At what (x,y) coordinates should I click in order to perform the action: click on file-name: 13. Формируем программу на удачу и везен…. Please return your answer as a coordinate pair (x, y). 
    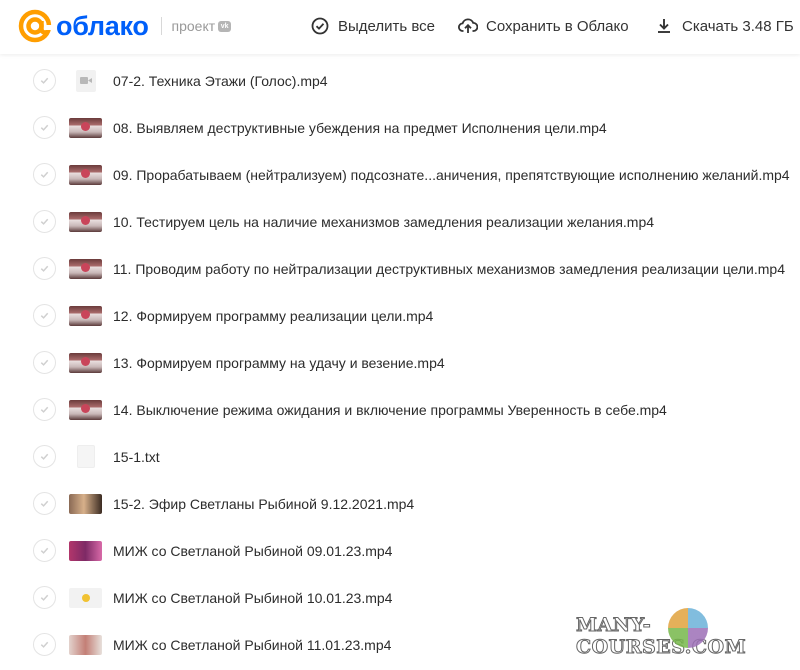
    Looking at the image, I should click on (279, 363).